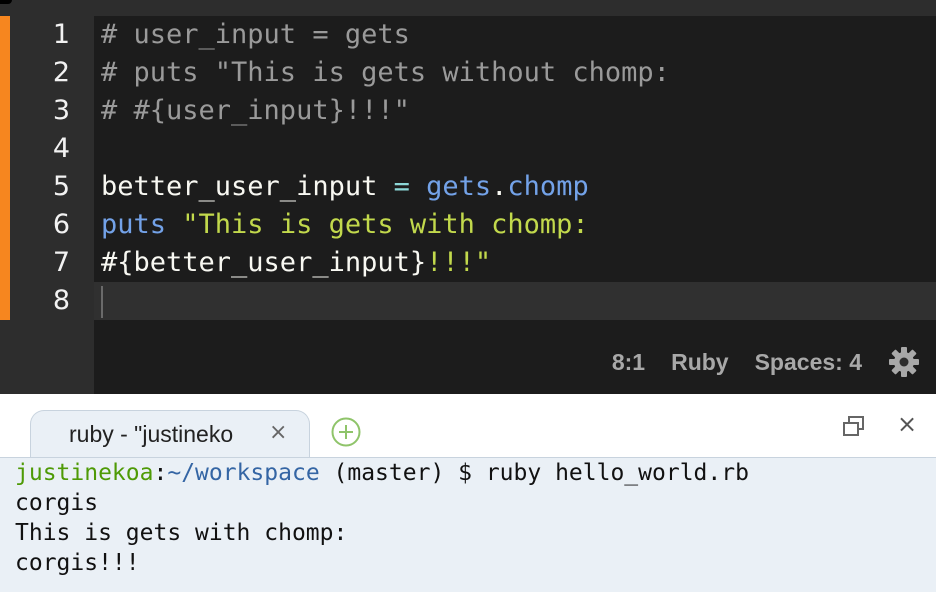 This screenshot has width=936, height=592. What do you see at coordinates (243, 473) in the screenshot?
I see `prompt-path: ~/workspace` at bounding box center [243, 473].